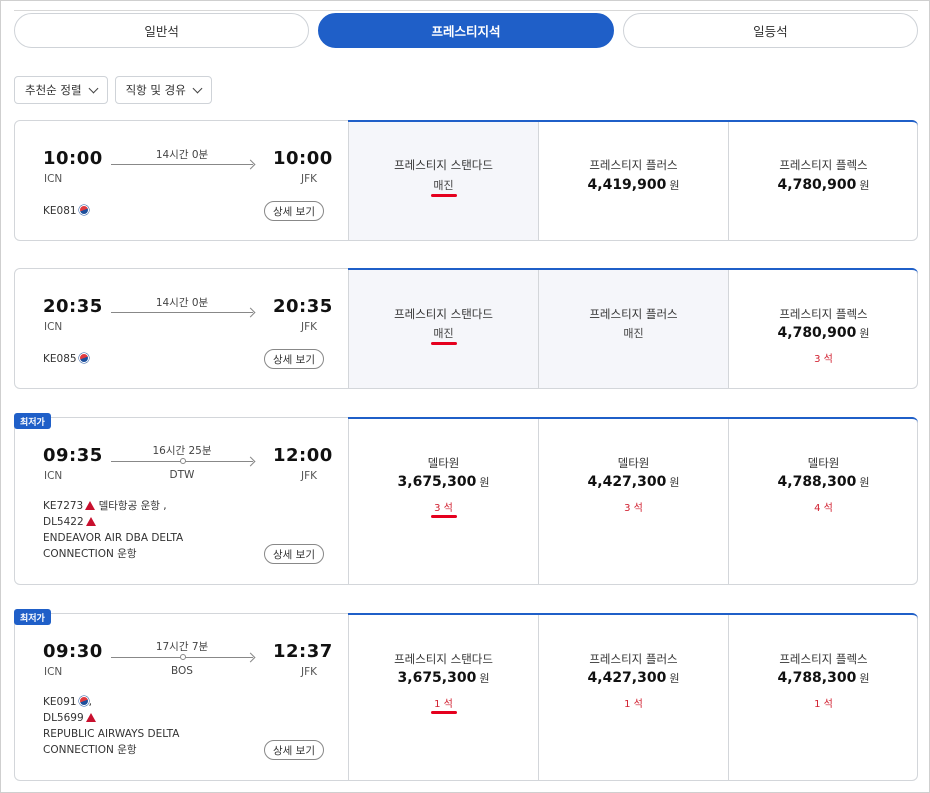 This screenshot has height=793, width=930. I want to click on stopover-airport: DTW, so click(182, 475).